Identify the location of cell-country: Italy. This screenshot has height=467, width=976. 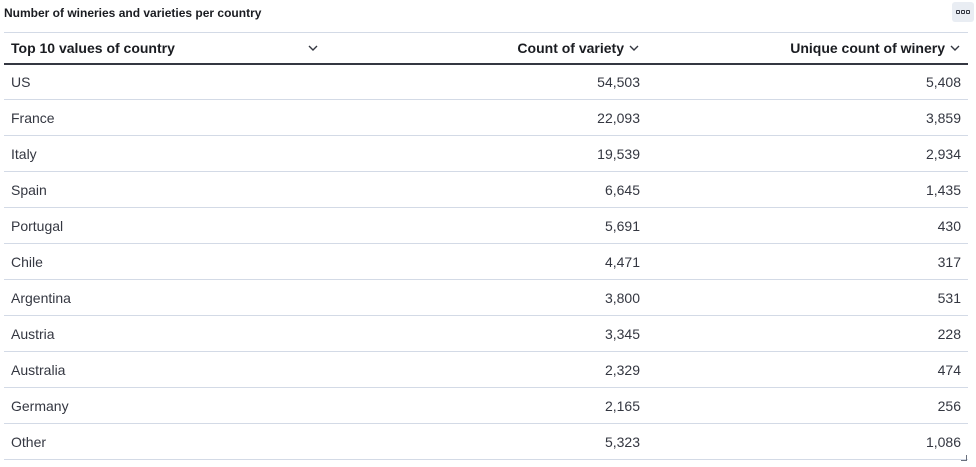
(165, 153).